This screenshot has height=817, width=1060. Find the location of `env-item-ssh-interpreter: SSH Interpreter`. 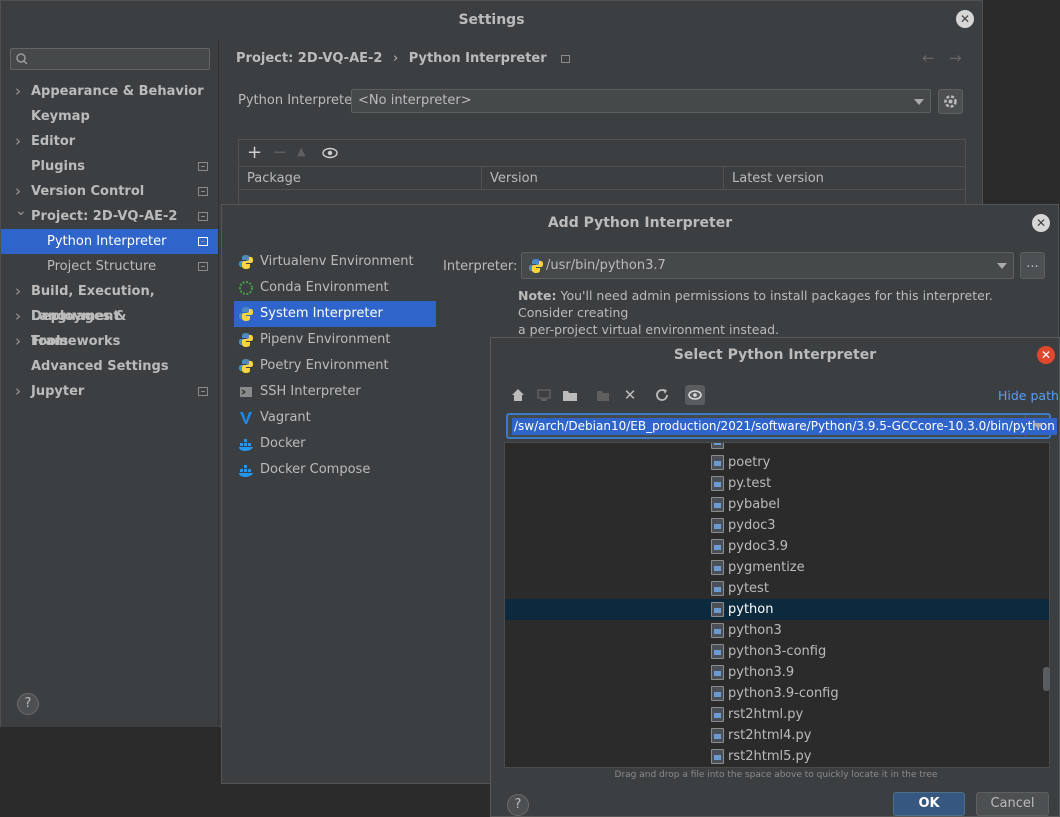

env-item-ssh-interpreter: SSH Interpreter is located at coordinates (335, 392).